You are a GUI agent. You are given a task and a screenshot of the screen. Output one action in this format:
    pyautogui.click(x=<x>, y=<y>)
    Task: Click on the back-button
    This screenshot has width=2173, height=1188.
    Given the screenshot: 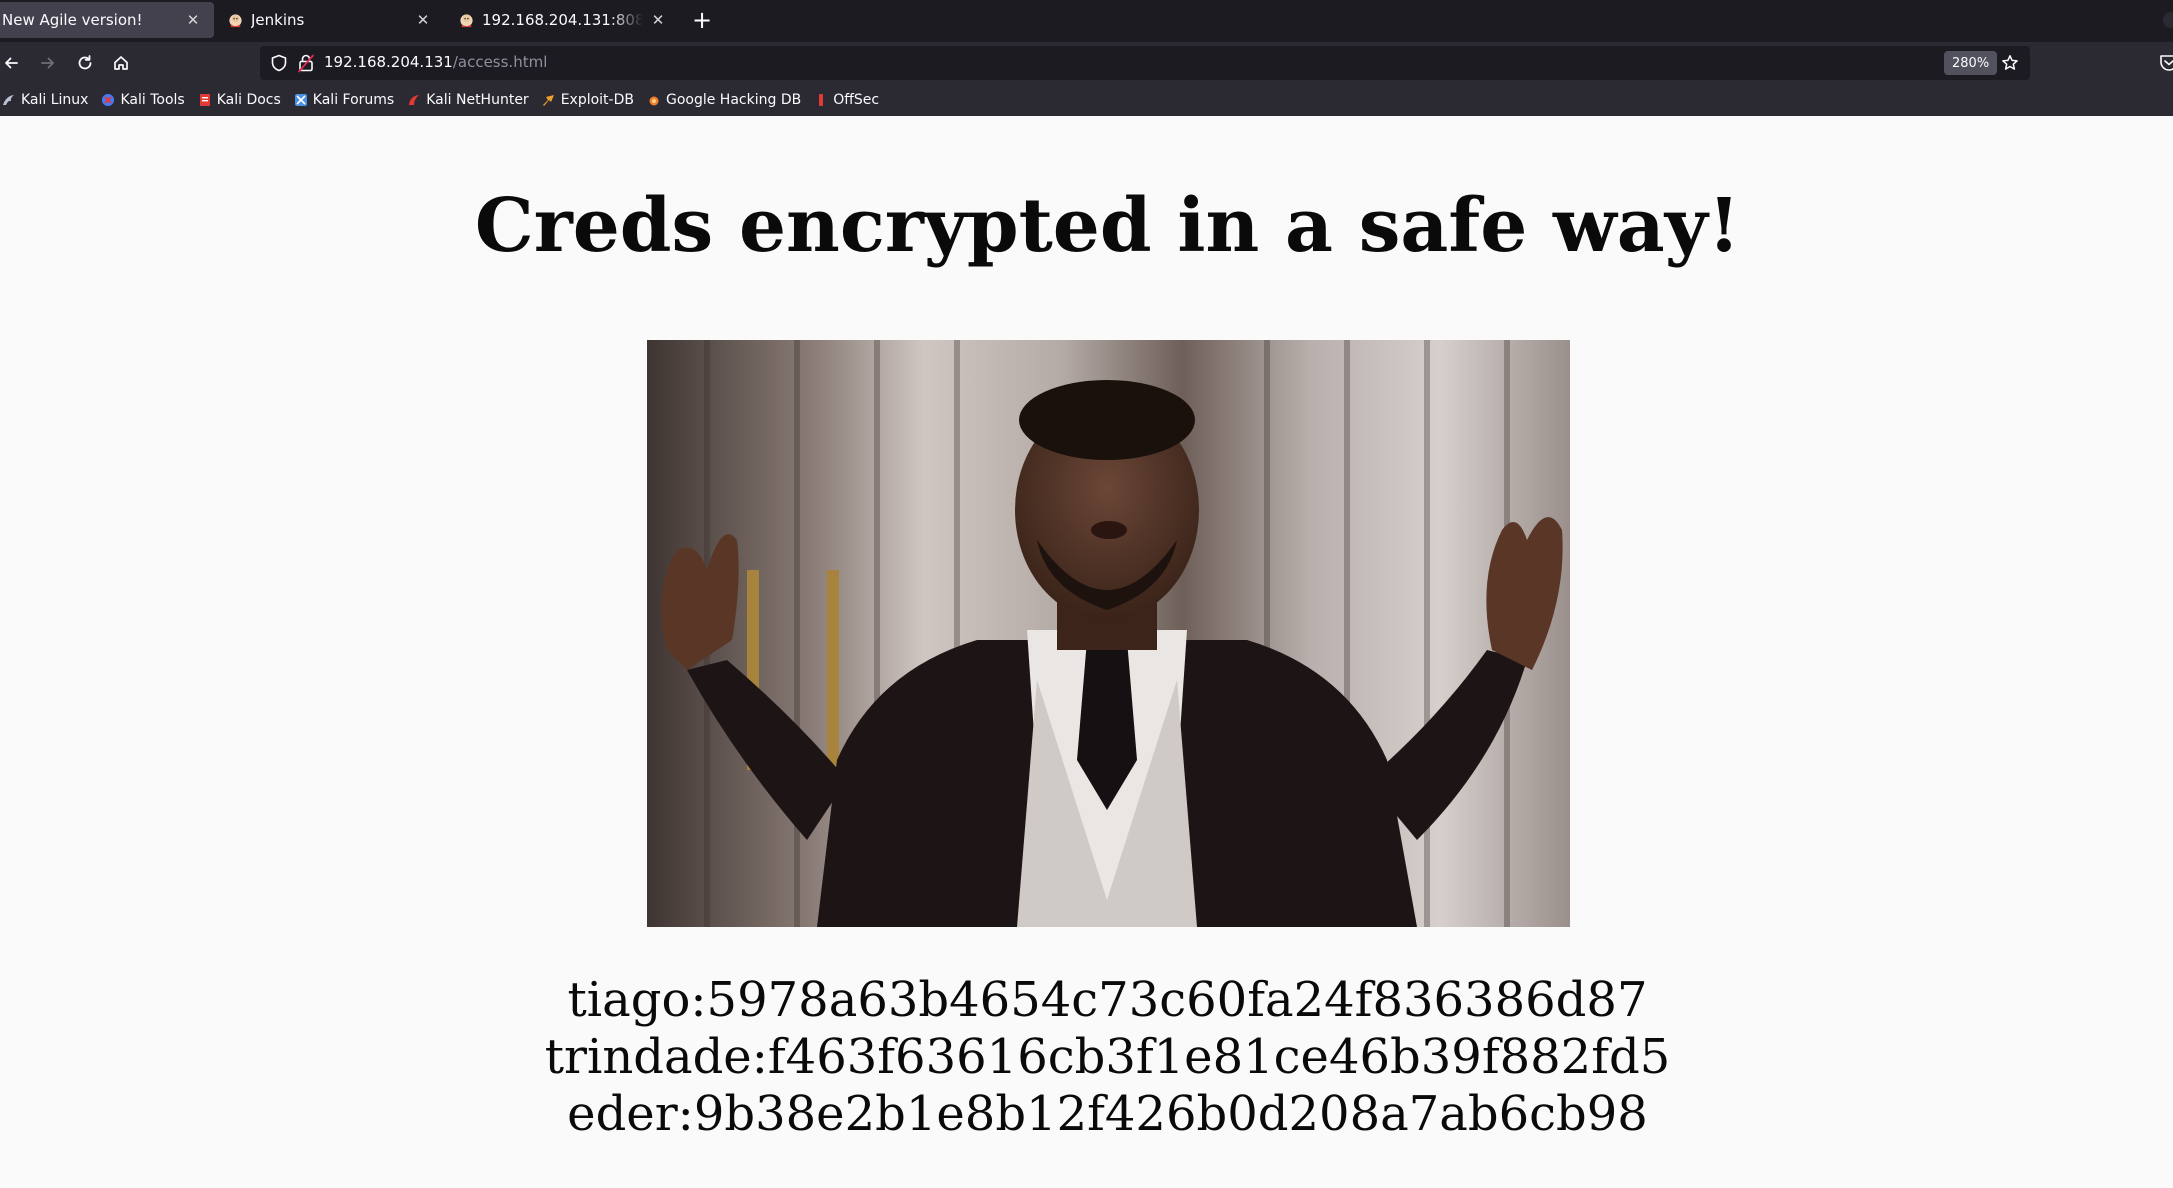 What is the action you would take?
    pyautogui.click(x=13, y=63)
    